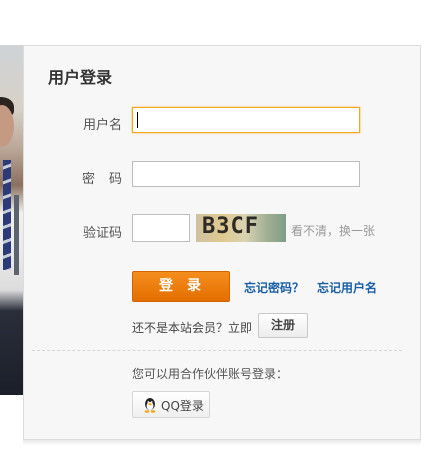 The width and height of the screenshot is (432, 458). I want to click on captcha-image-text: B3CF, so click(230, 226).